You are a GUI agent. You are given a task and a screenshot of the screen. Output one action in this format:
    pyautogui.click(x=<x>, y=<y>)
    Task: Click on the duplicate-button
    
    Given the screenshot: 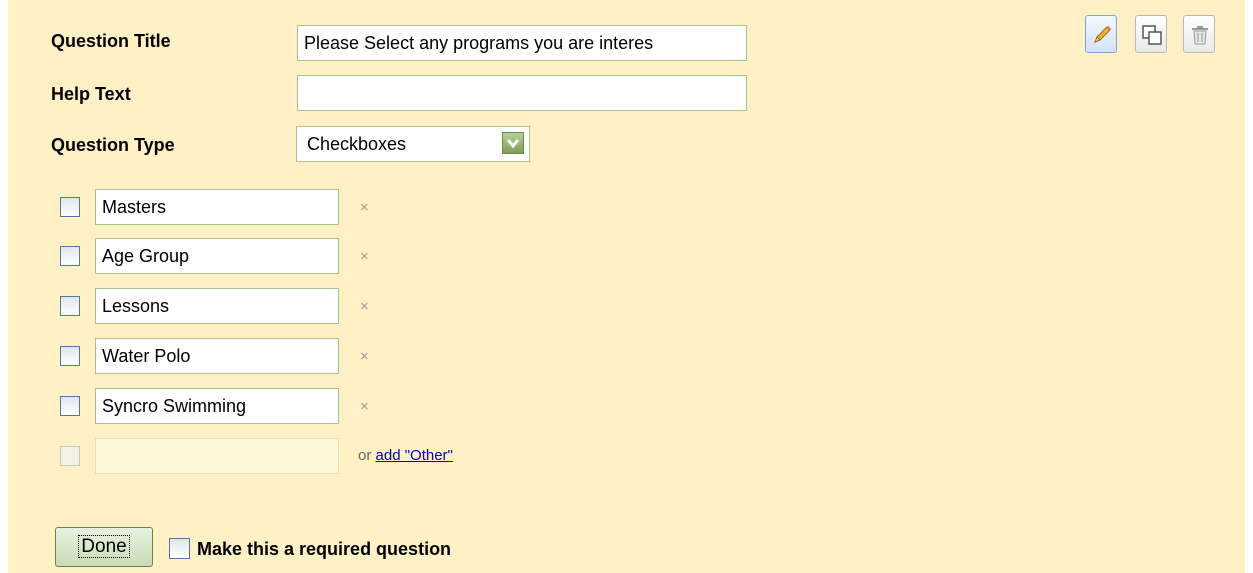 What is the action you would take?
    pyautogui.click(x=1151, y=34)
    